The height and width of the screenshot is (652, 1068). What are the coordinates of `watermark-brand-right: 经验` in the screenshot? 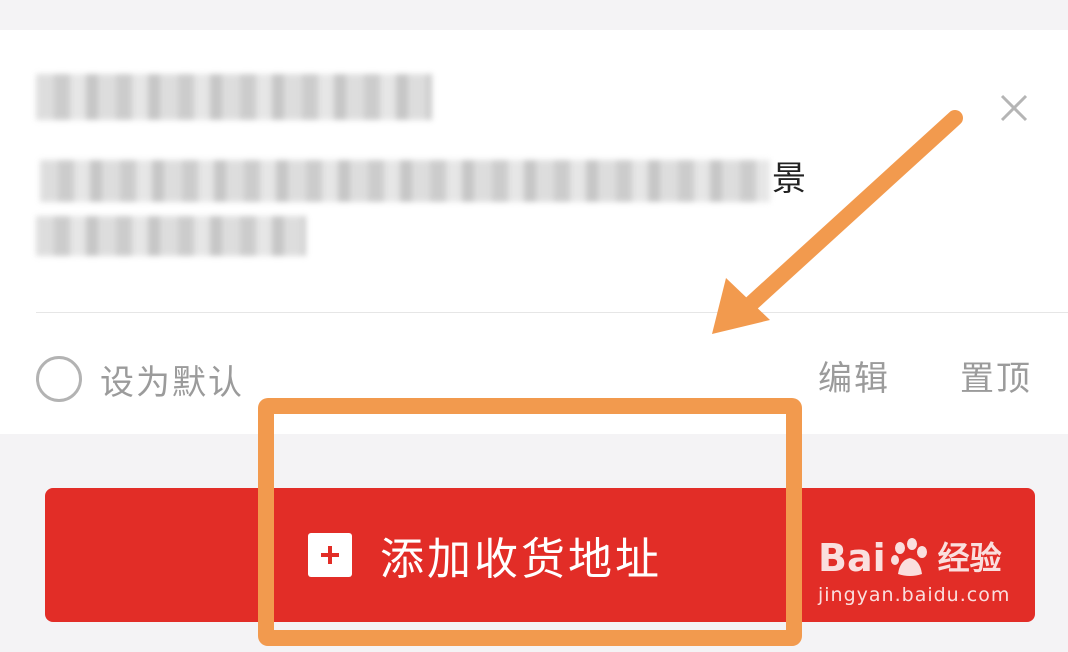 It's located at (969, 558).